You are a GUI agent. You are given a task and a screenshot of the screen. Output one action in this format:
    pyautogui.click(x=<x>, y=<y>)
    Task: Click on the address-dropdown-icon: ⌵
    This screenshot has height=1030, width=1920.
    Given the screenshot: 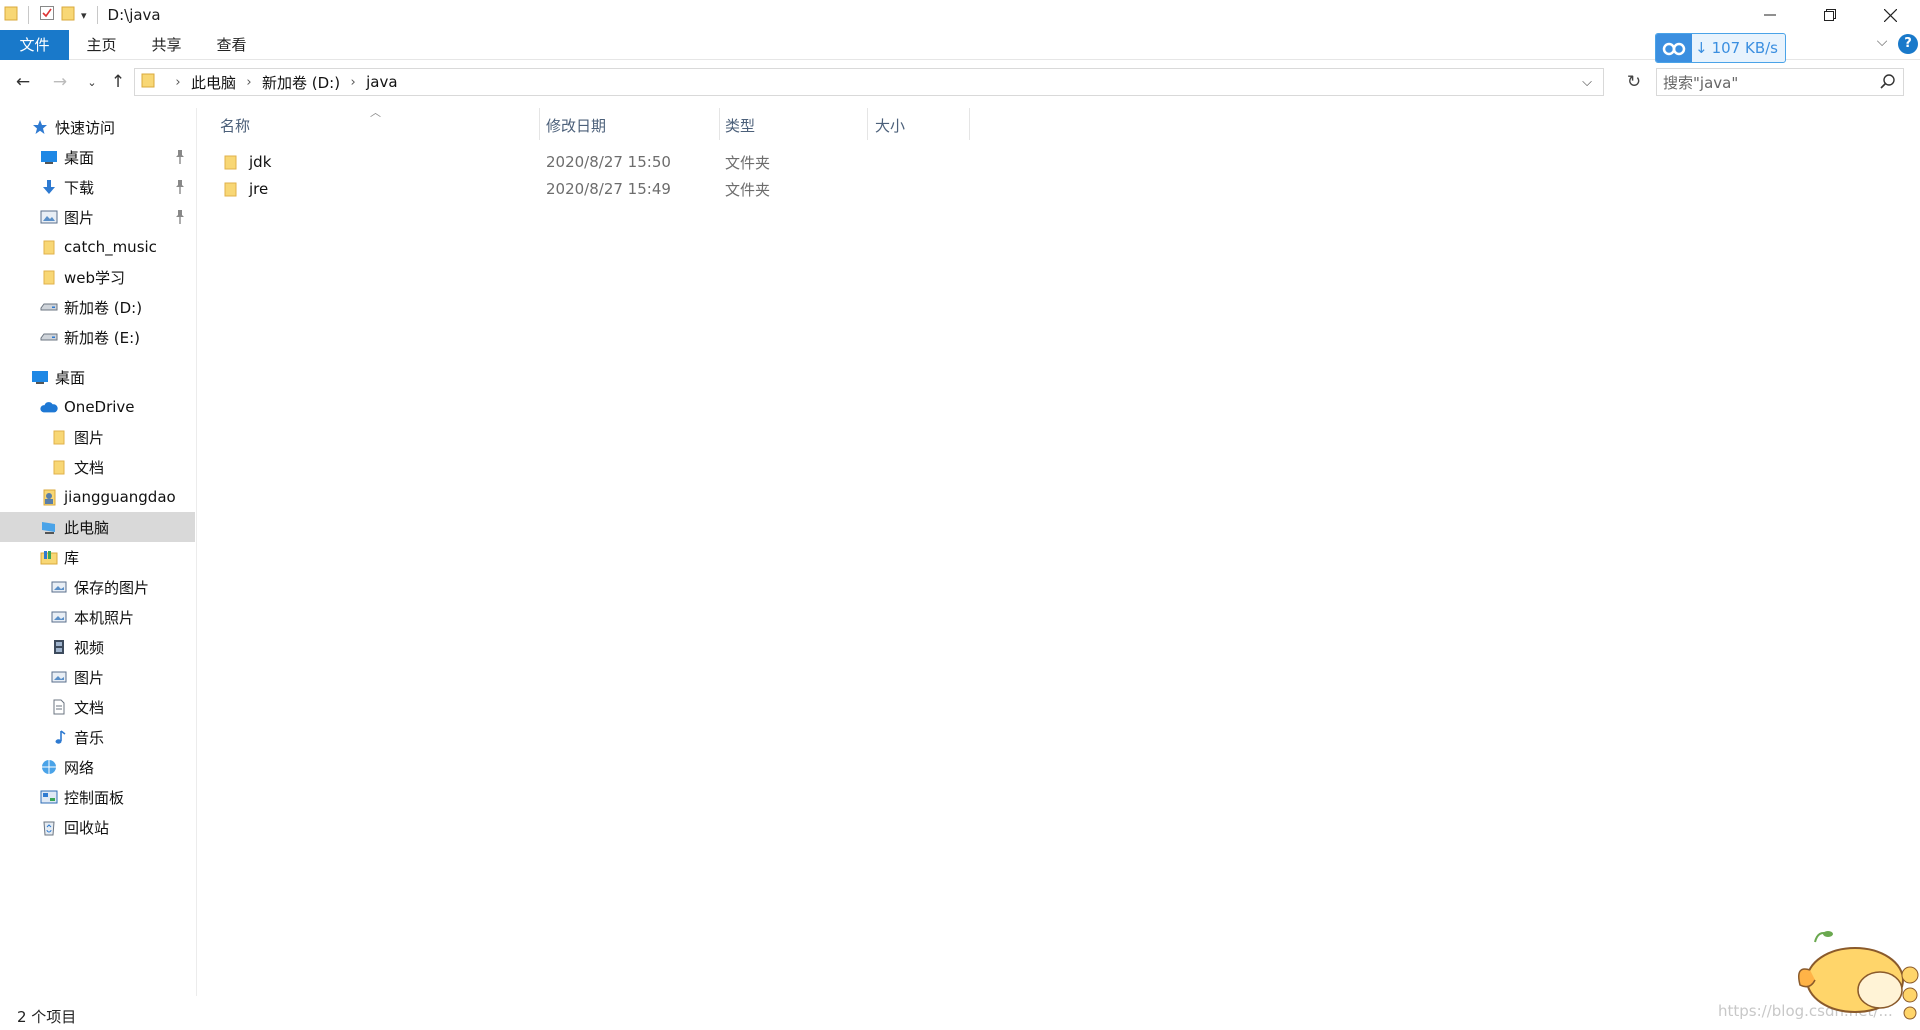 What is the action you would take?
    pyautogui.click(x=1587, y=82)
    